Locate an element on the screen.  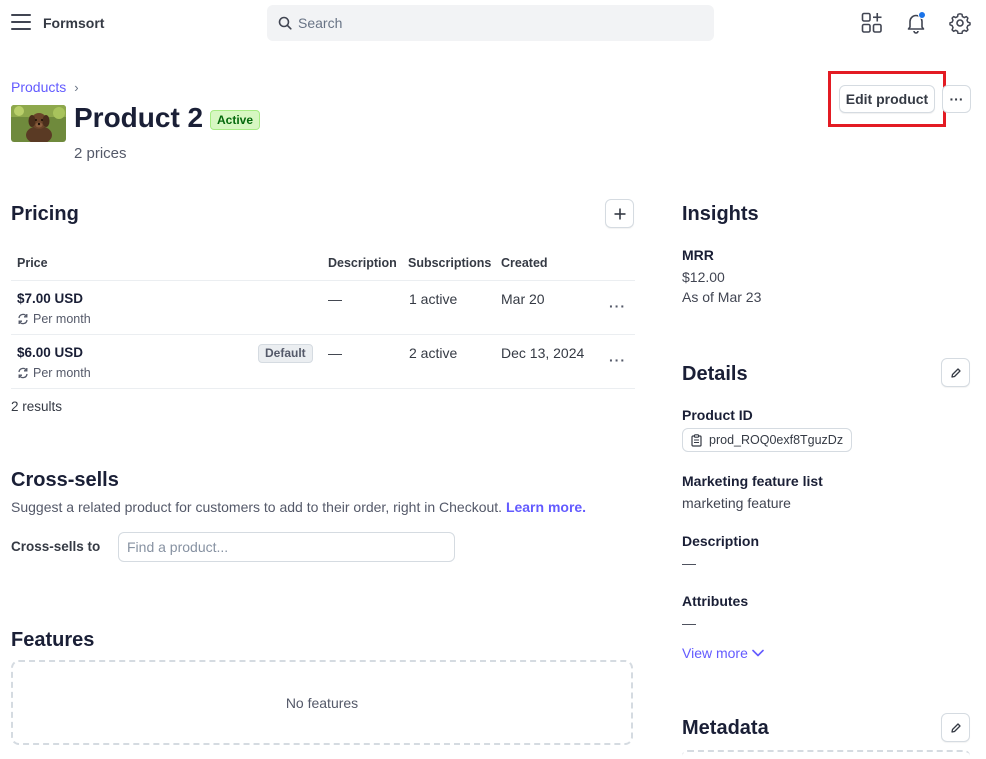
results-count: 2 results is located at coordinates (37, 406).